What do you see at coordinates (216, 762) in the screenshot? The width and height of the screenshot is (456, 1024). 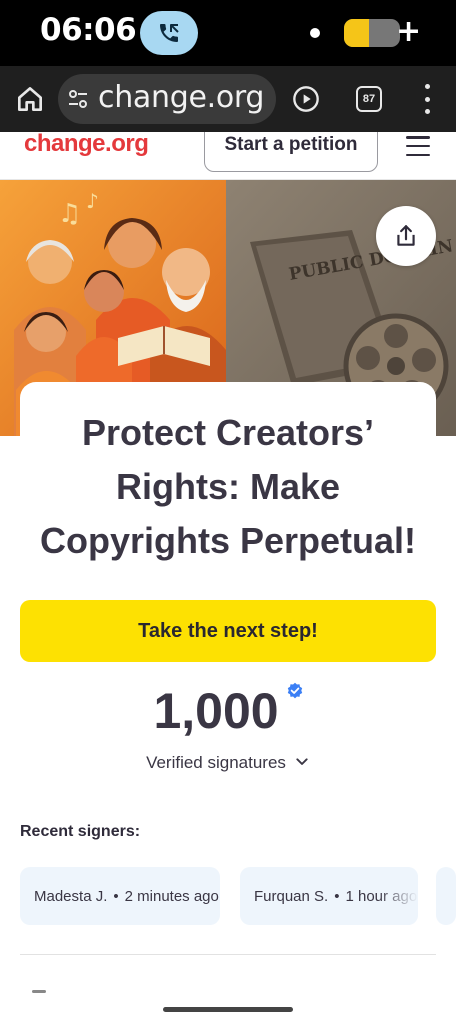 I see `verified-signatures-label: Verified signatures` at bounding box center [216, 762].